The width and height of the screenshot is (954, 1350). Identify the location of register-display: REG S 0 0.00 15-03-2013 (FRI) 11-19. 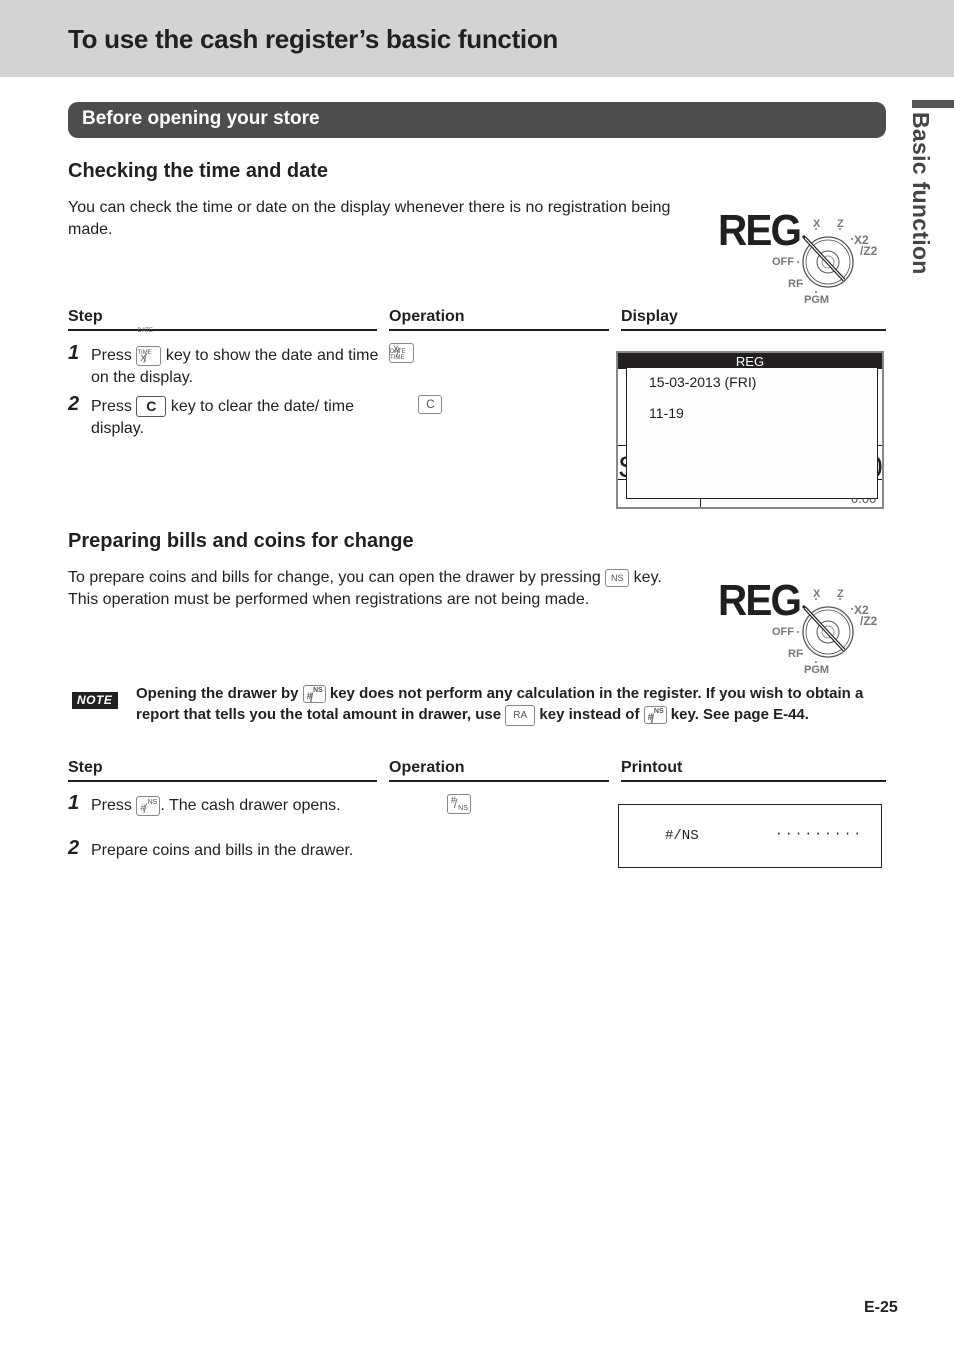
(750, 430).